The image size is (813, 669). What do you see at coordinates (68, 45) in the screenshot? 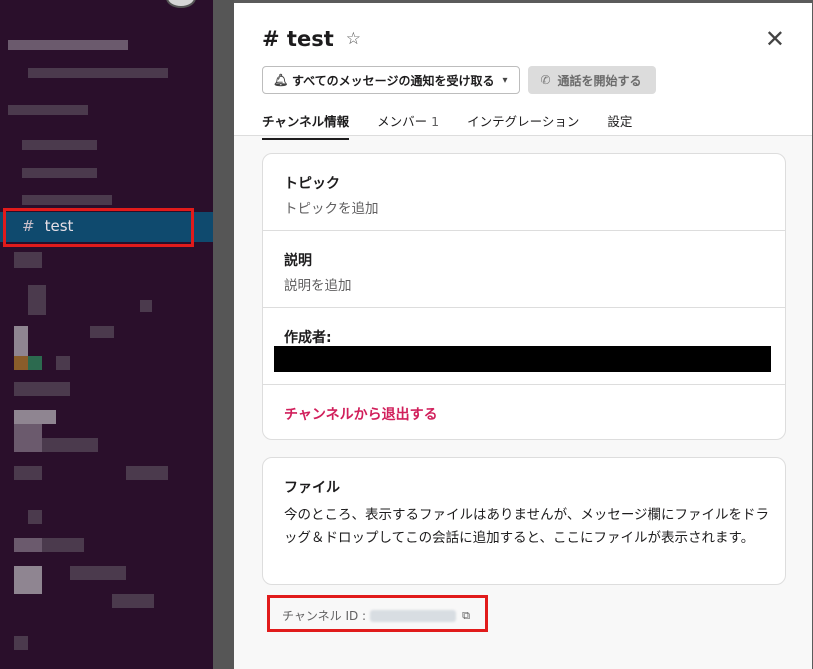
I see `workspace-name-blur` at bounding box center [68, 45].